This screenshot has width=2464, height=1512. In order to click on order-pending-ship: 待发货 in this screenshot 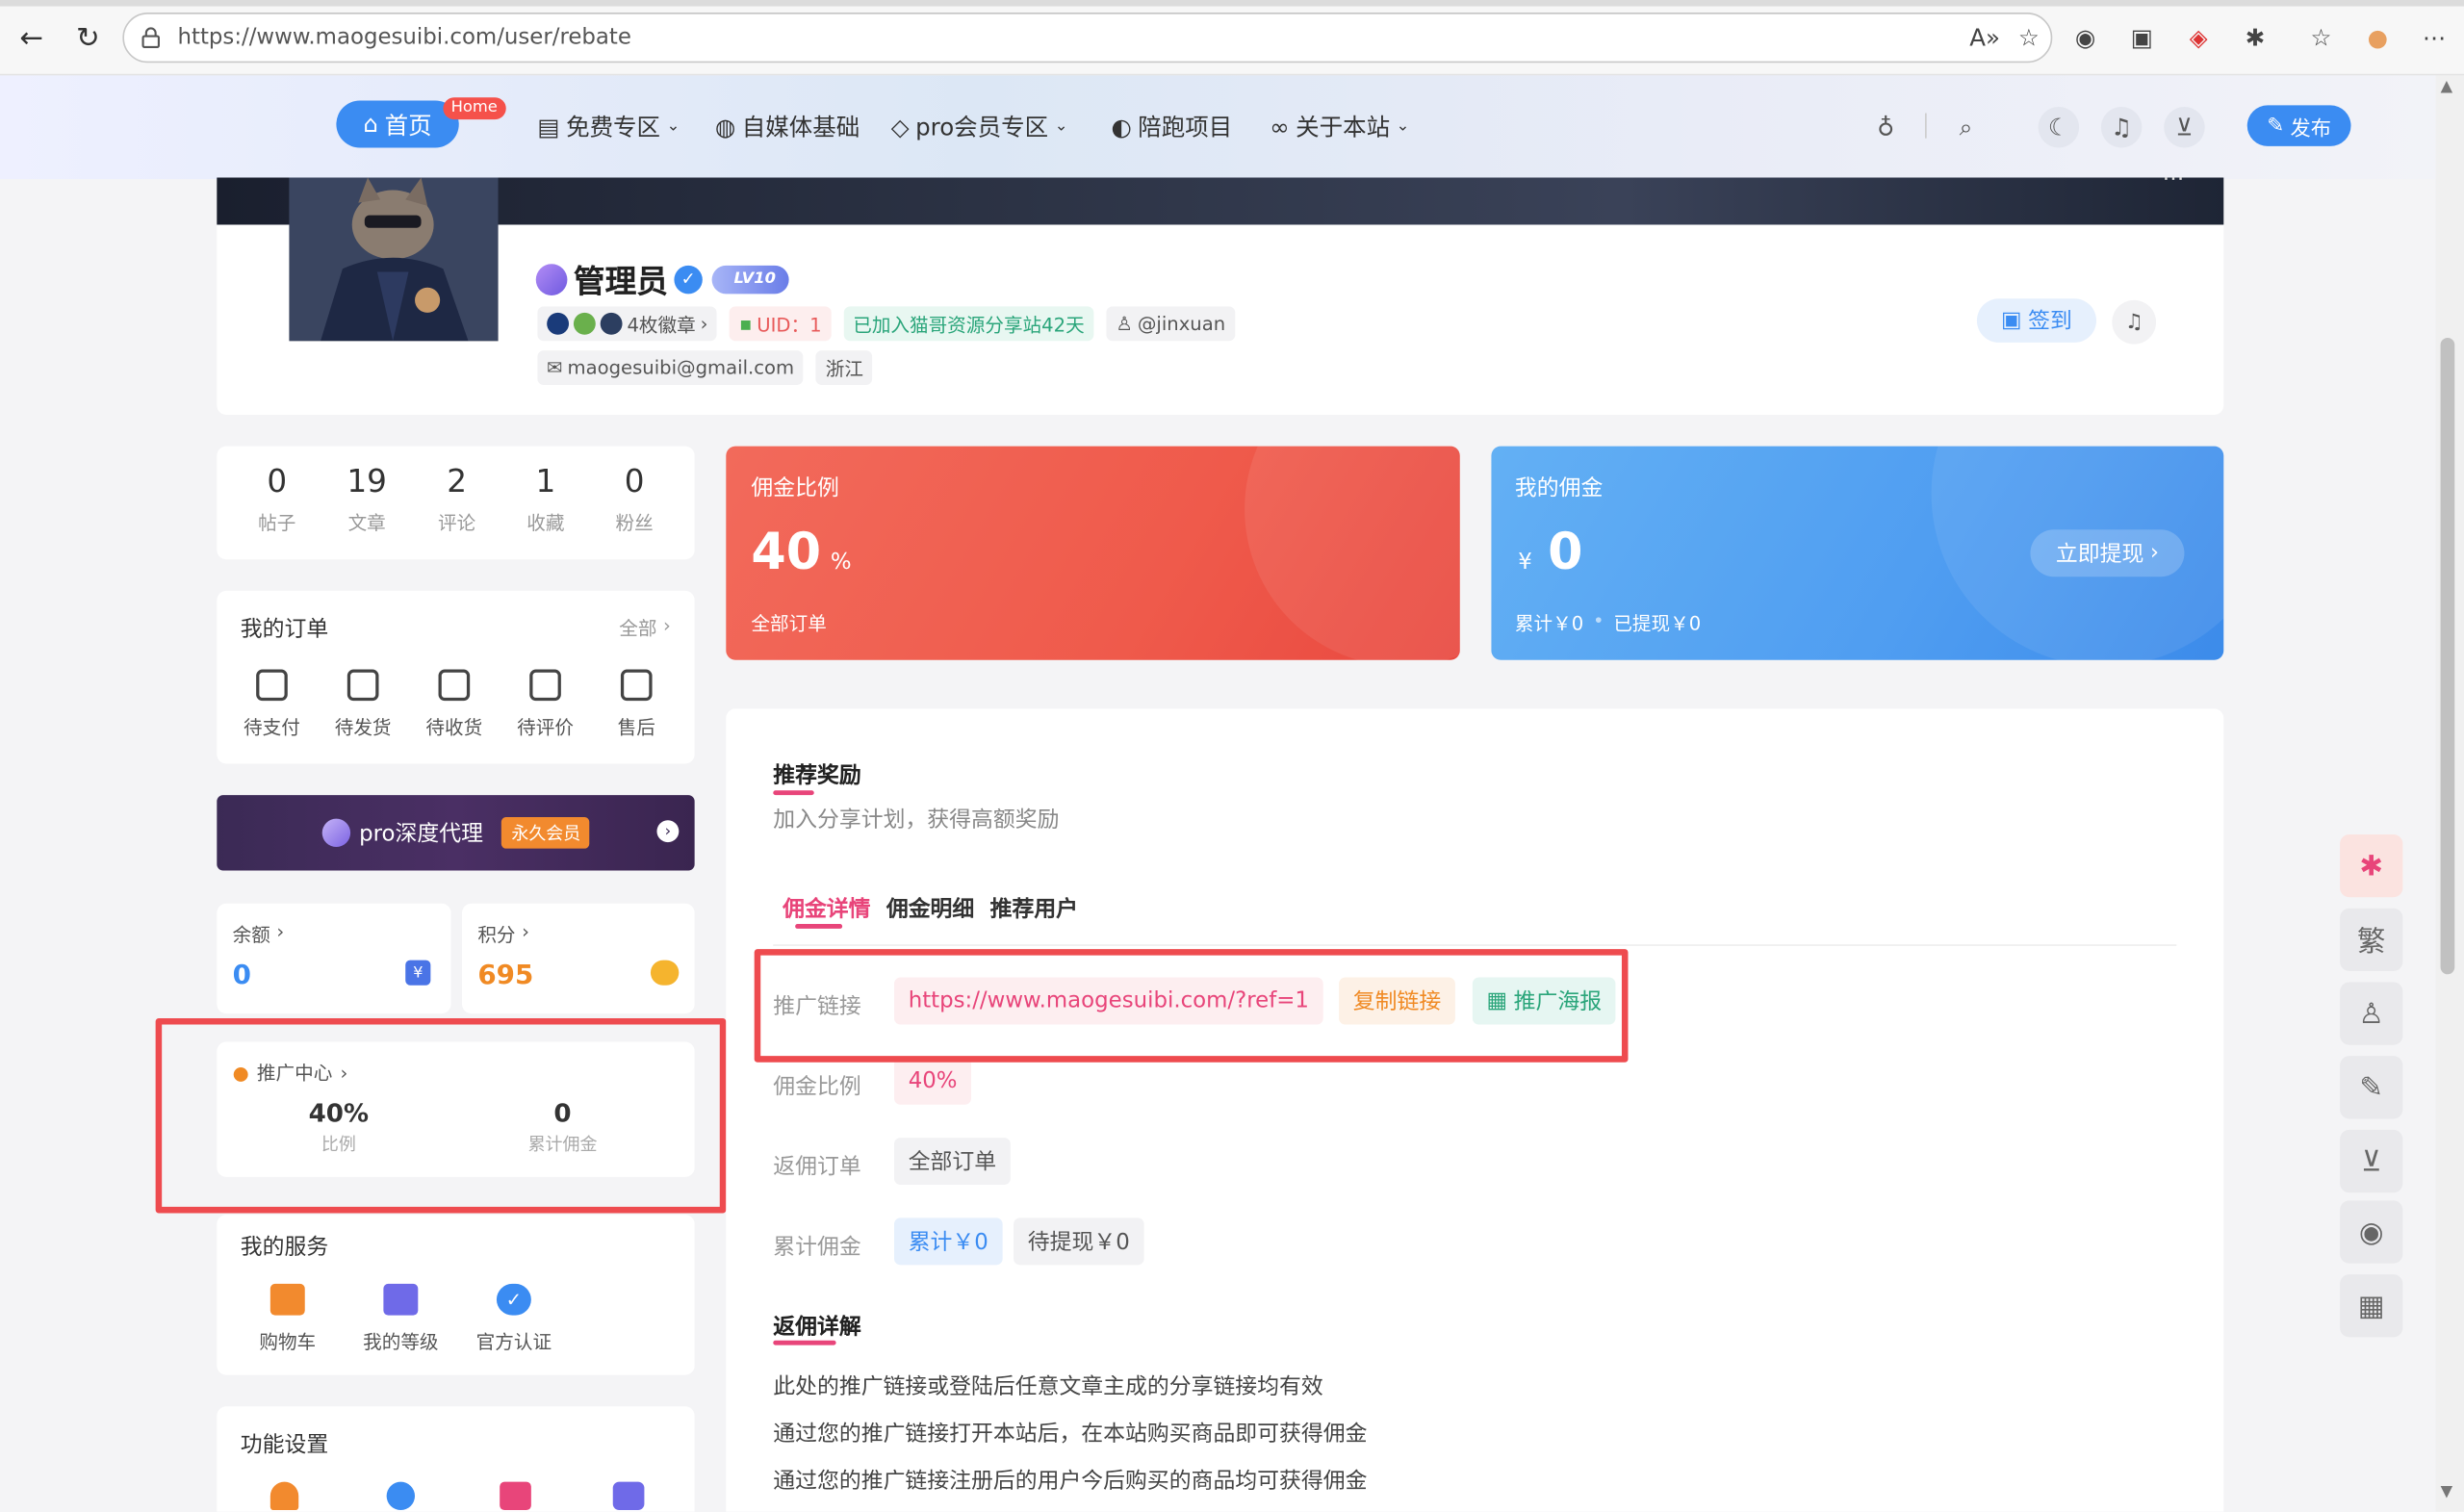, I will do `click(362, 704)`.